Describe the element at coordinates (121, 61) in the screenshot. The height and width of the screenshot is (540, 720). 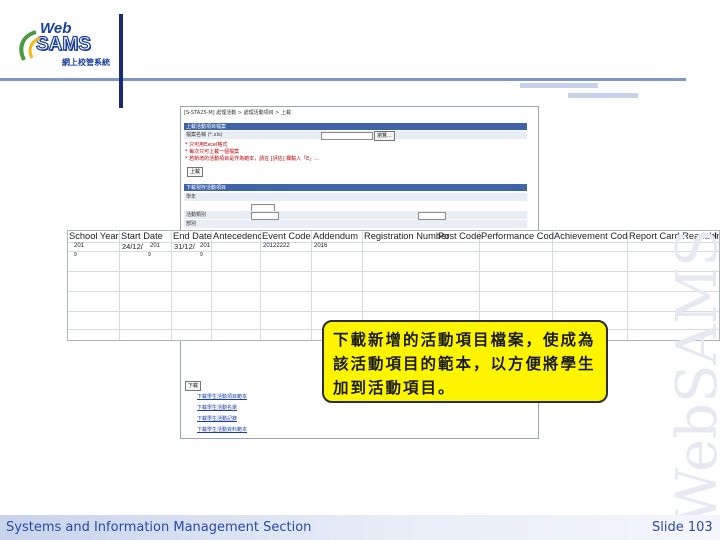
I see `vertical-accent-bar` at that location.